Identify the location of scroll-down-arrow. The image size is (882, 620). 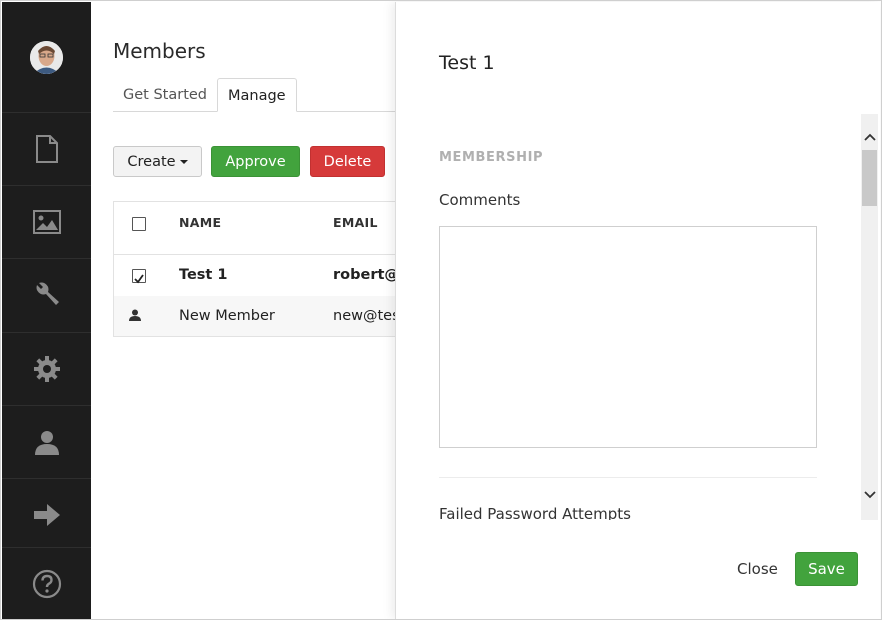
(869, 495).